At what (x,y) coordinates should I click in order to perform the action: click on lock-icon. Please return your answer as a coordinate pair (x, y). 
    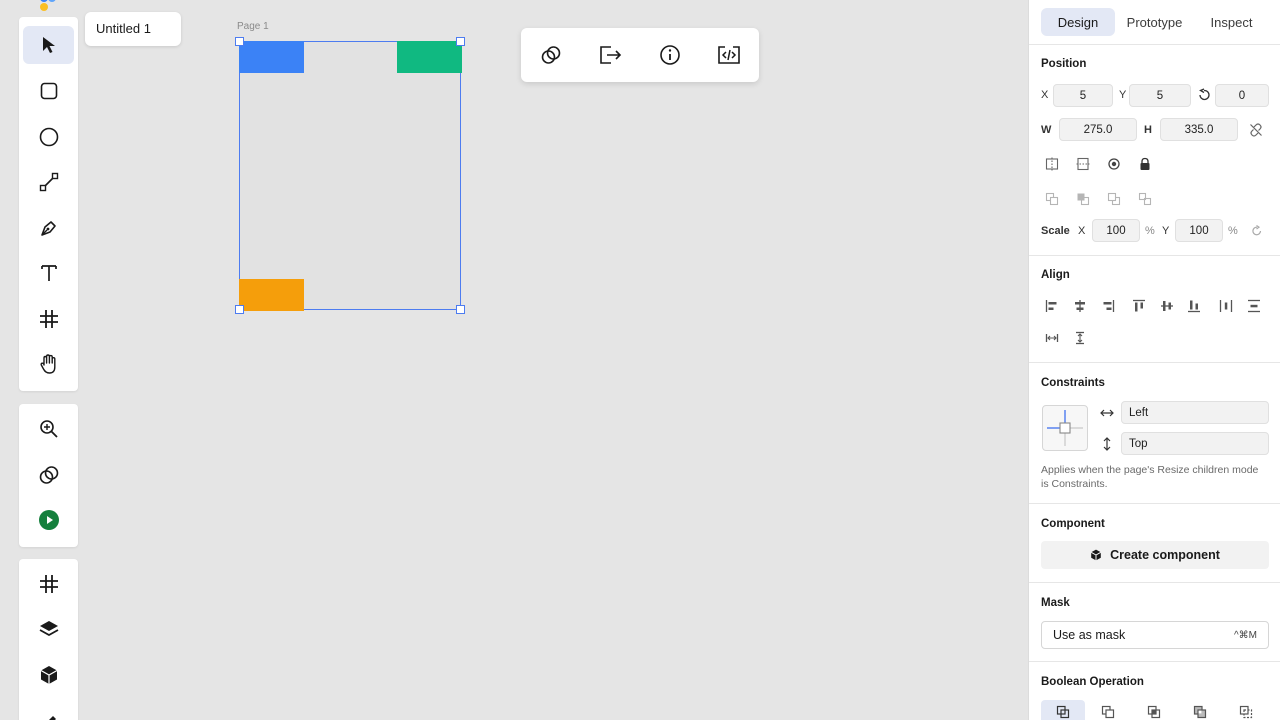
    Looking at the image, I should click on (1145, 164).